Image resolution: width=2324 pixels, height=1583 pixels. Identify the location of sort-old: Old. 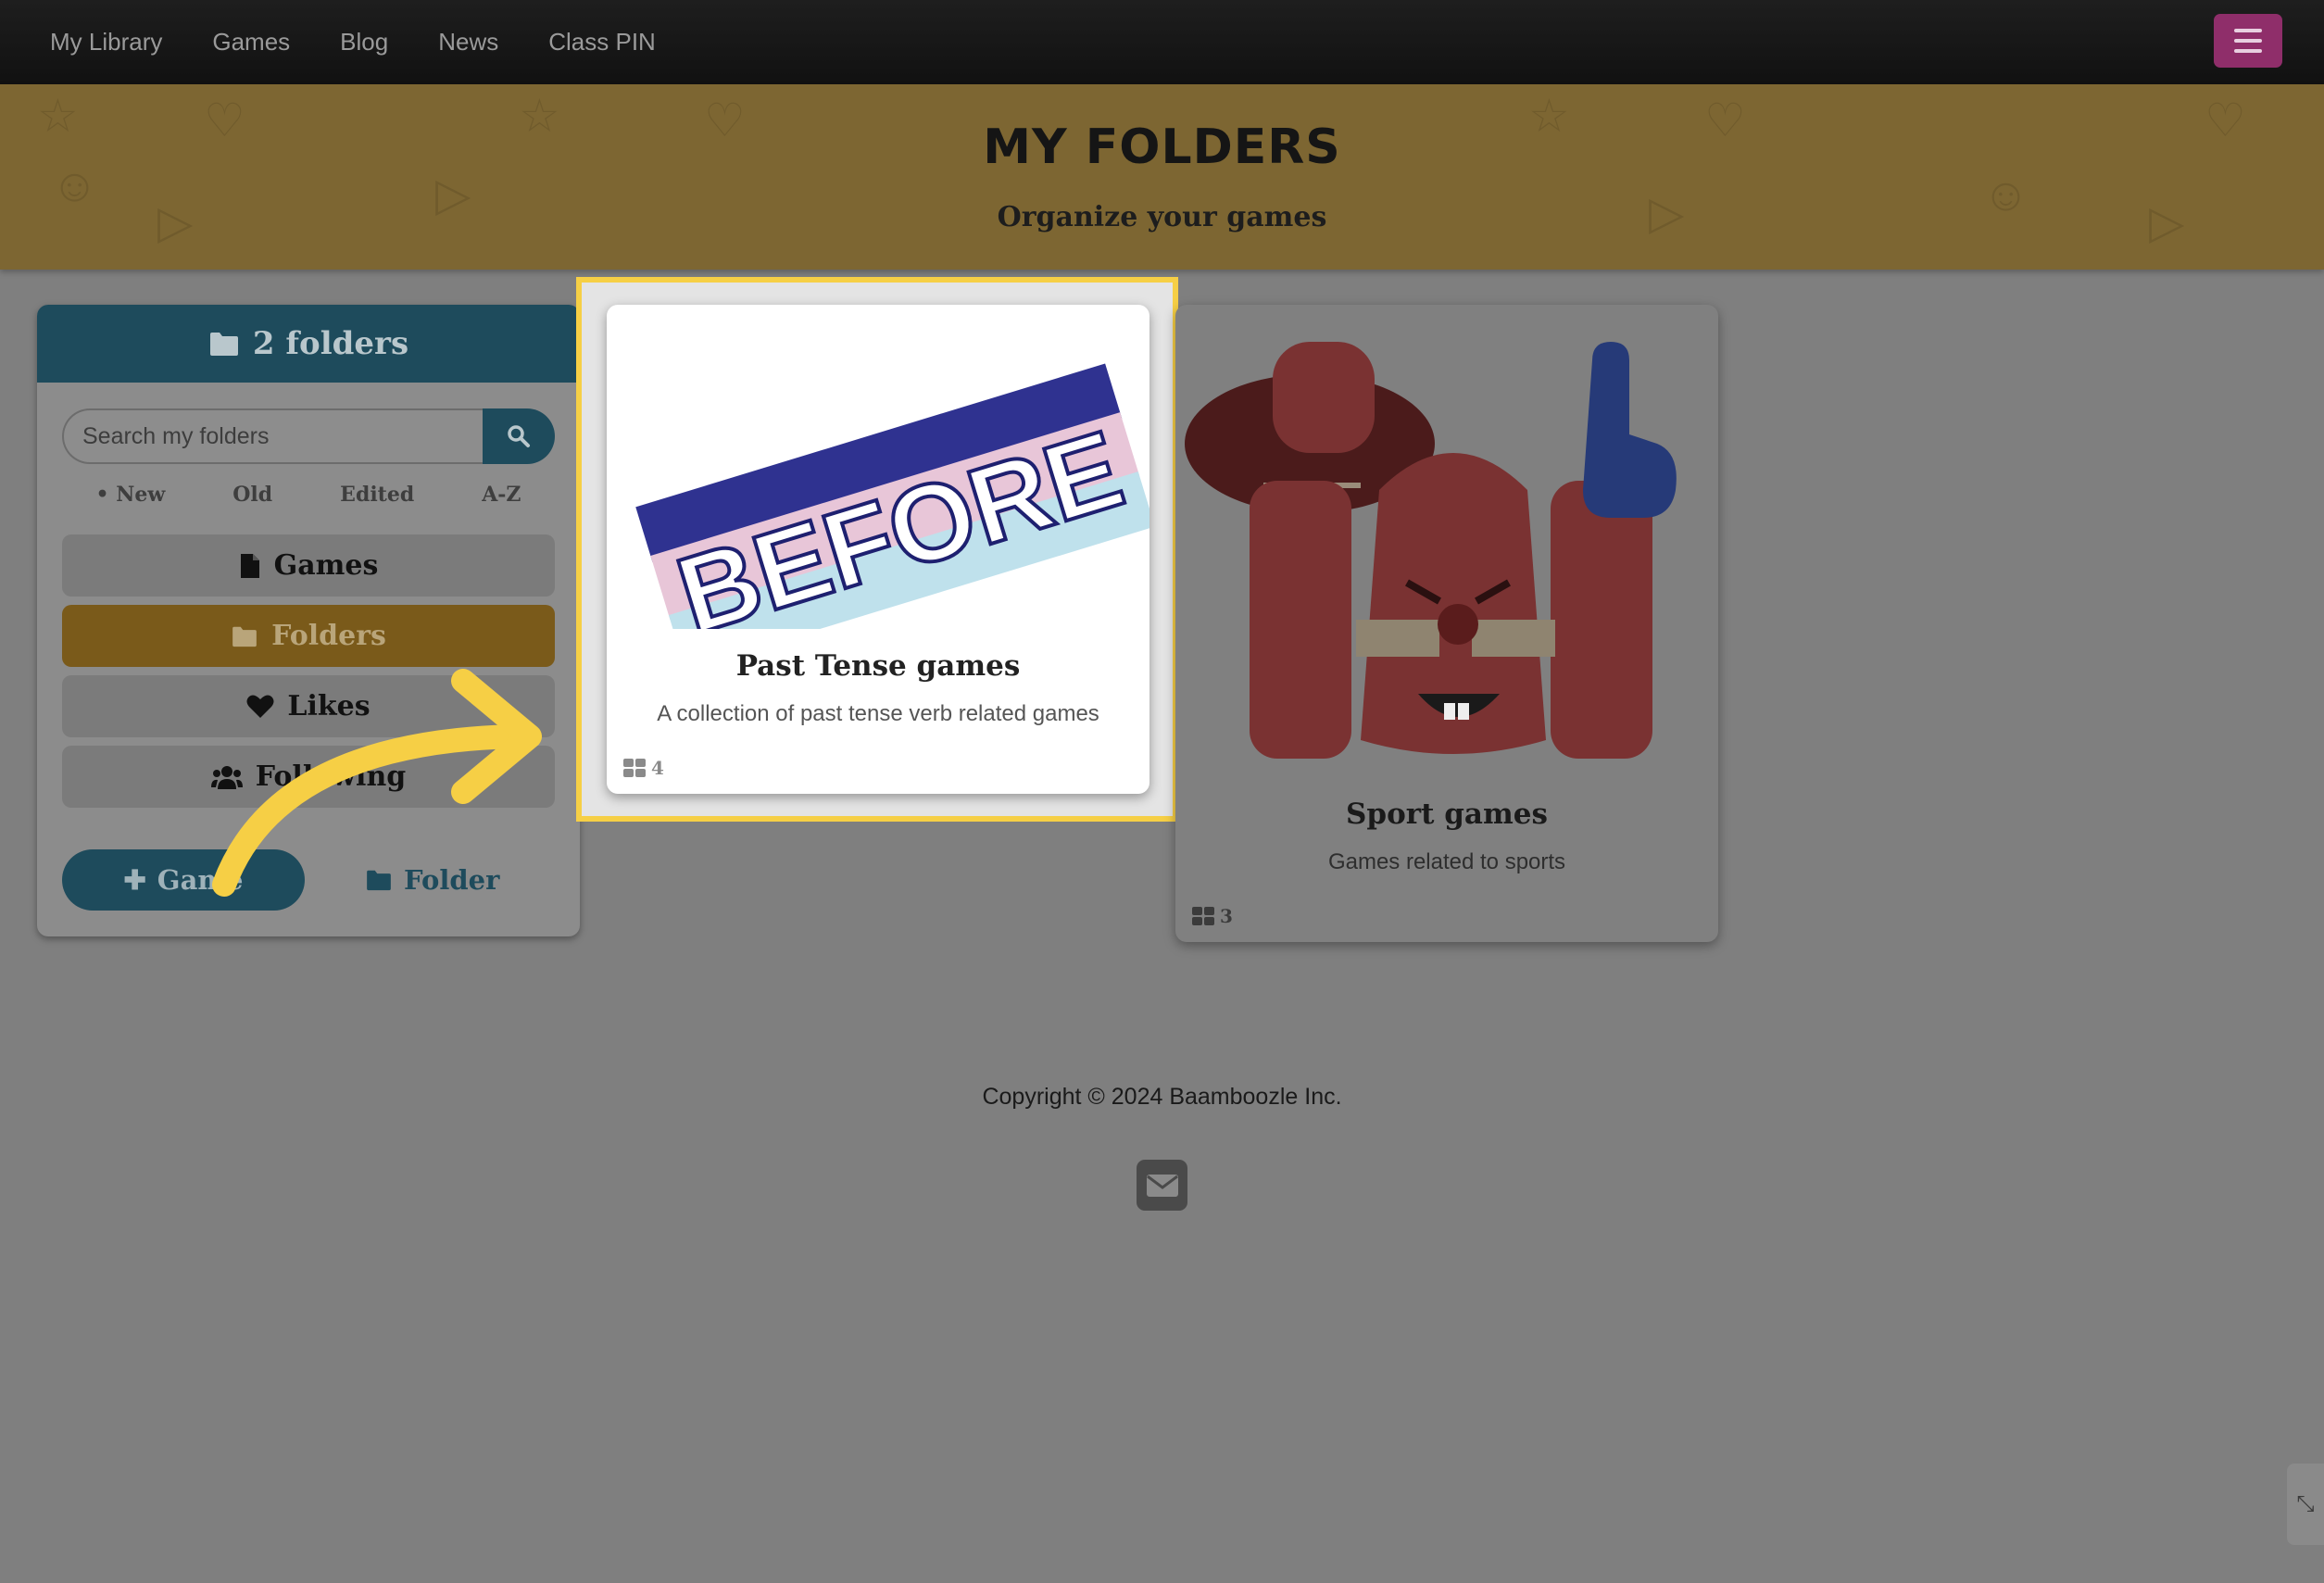
(252, 495).